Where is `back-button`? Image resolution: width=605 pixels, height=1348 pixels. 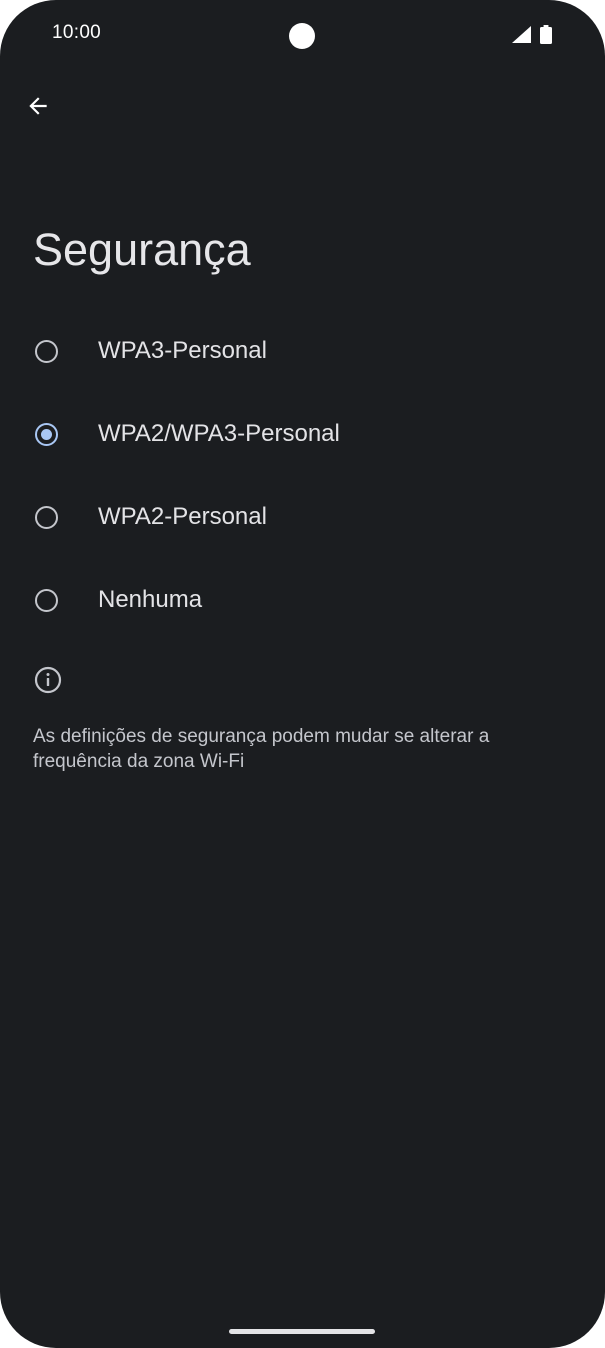
back-button is located at coordinates (38, 106).